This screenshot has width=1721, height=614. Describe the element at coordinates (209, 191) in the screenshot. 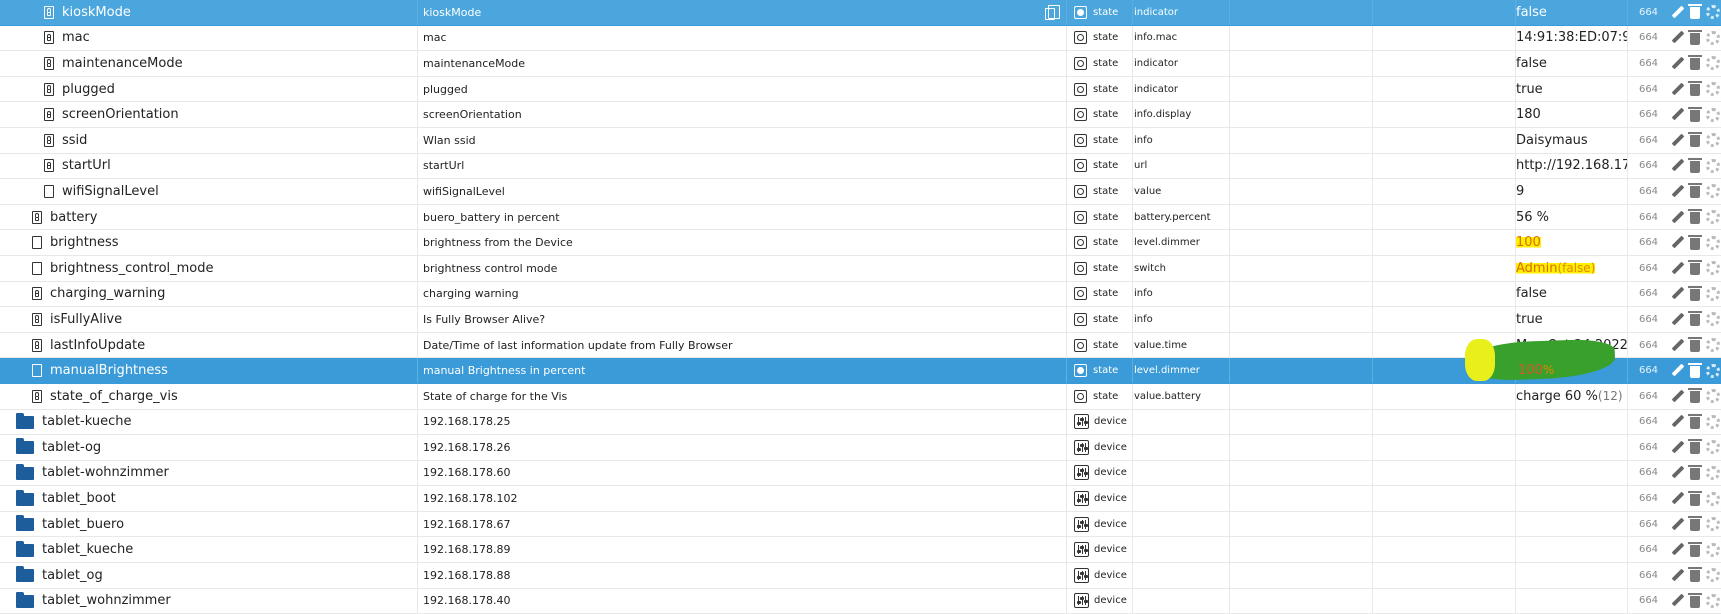

I see `name-cell: wifiSignalLevel` at that location.